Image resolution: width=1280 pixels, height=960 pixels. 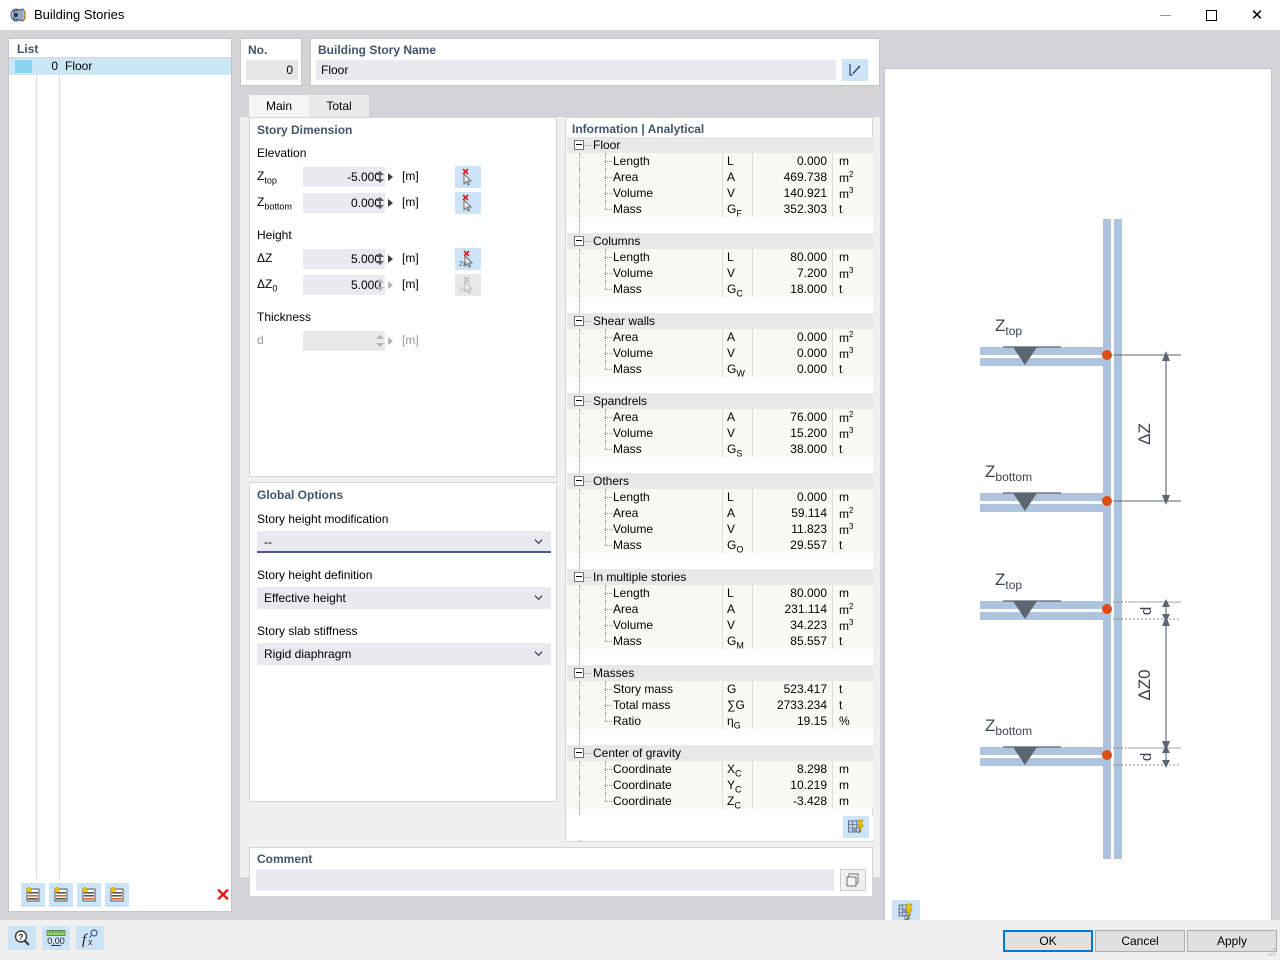 I want to click on tree-group-header: Shear walls, so click(x=720, y=321).